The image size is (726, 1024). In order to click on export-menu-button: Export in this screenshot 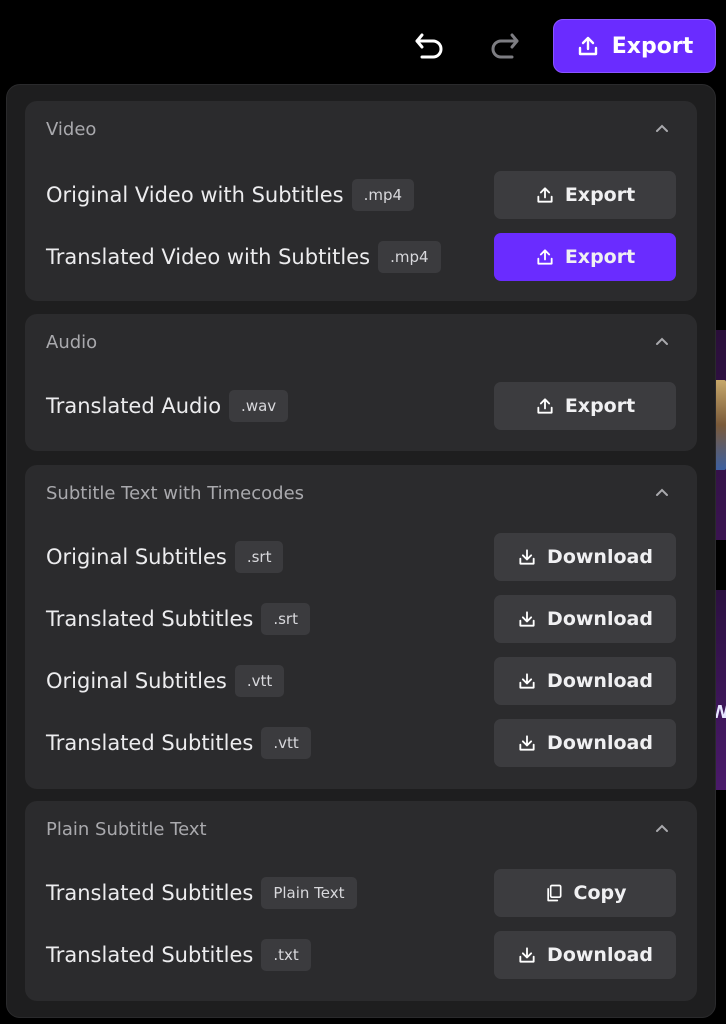, I will do `click(634, 46)`.